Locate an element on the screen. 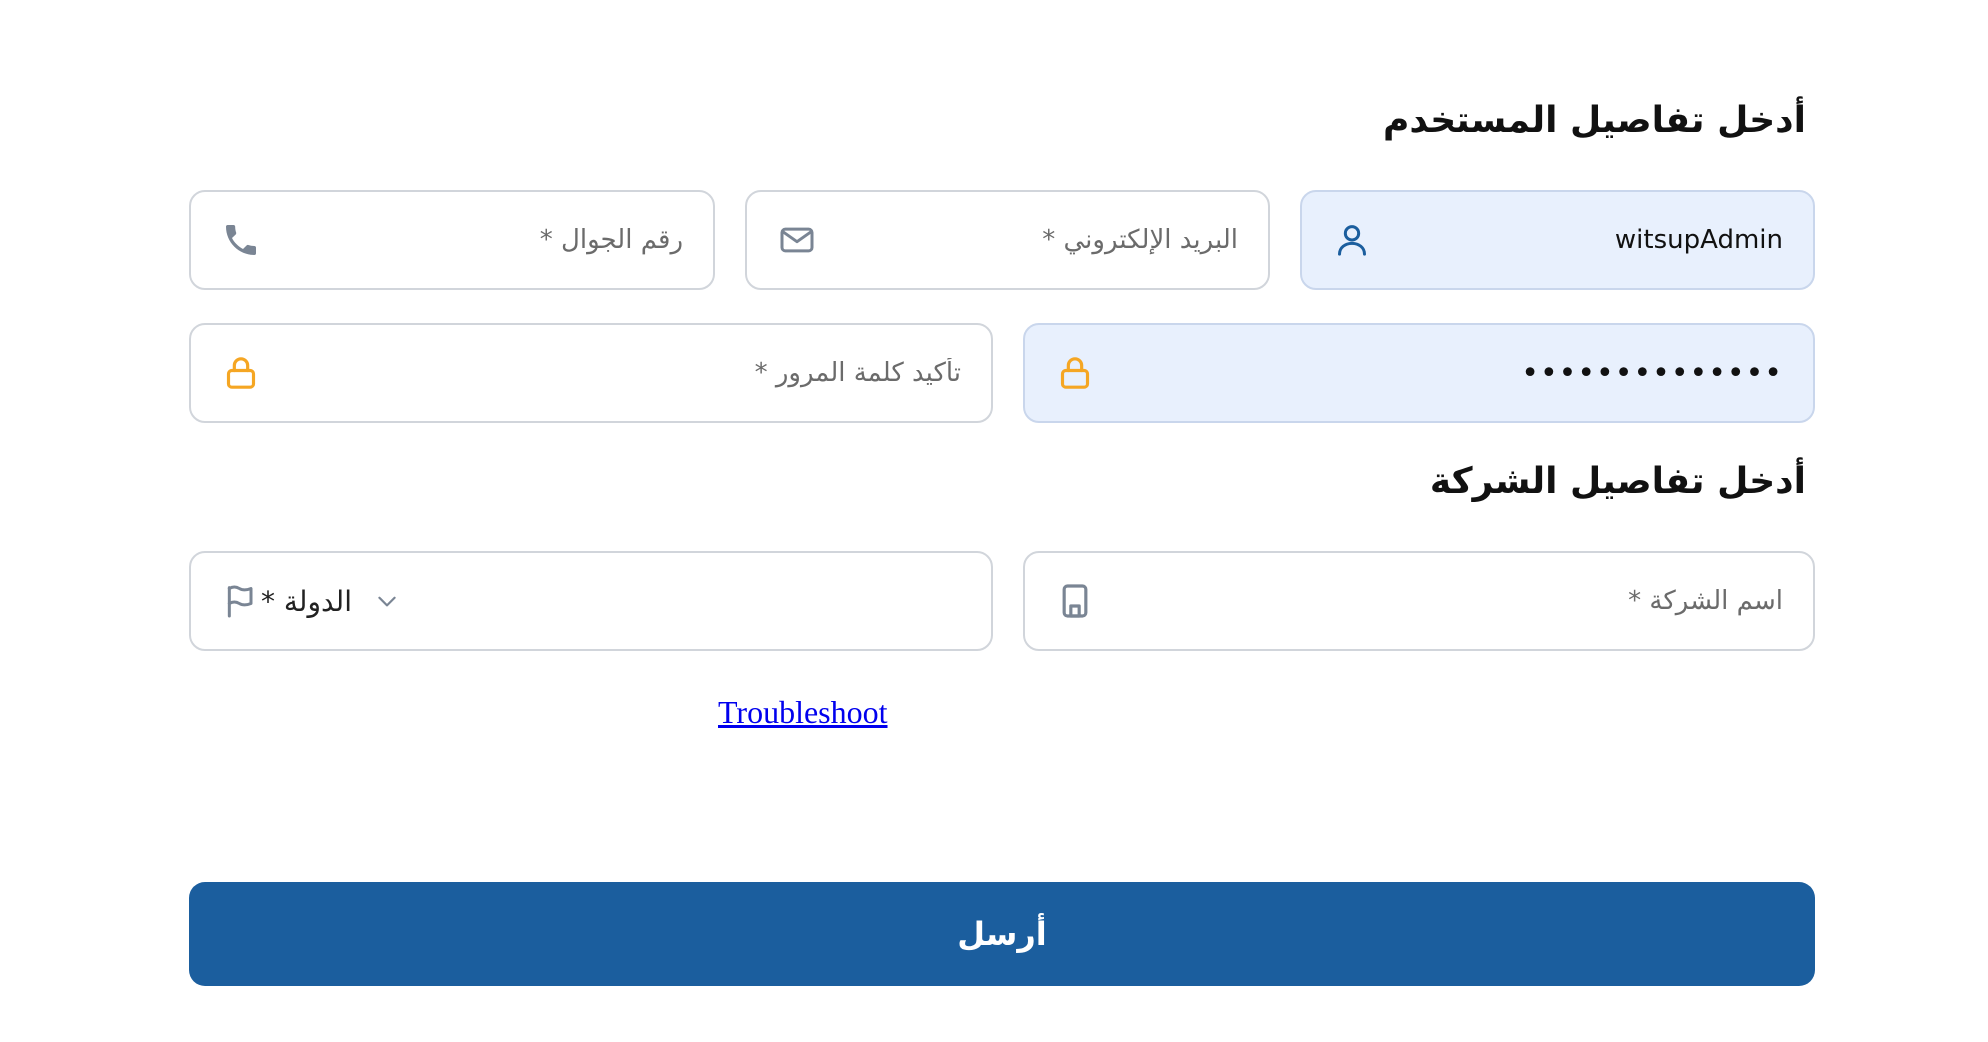 This screenshot has width=1988, height=1042. company-name-field is located at coordinates (1419, 601).